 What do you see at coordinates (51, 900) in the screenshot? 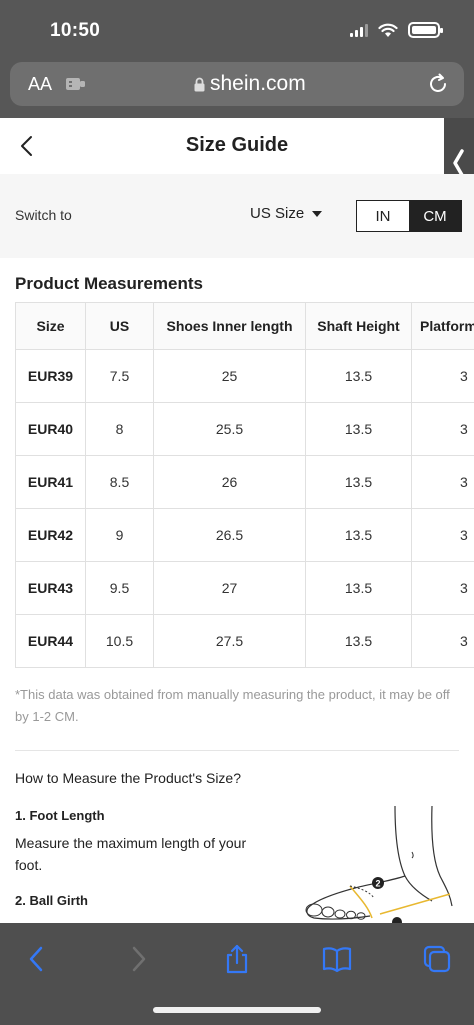
I see `step-ball-girth-title: 2. Ball Girth` at bounding box center [51, 900].